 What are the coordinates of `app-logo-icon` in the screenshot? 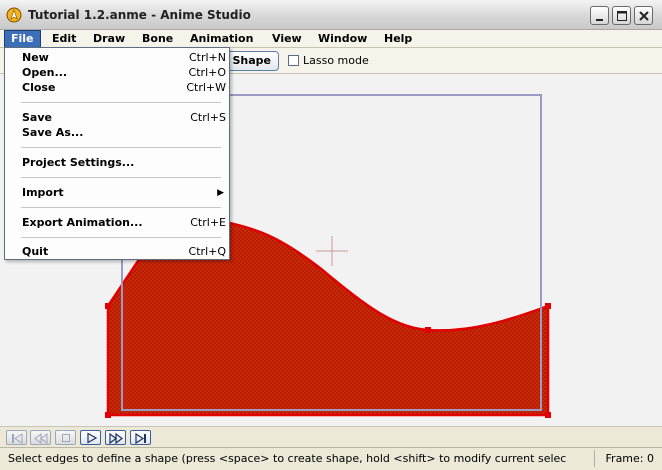 It's located at (14, 15).